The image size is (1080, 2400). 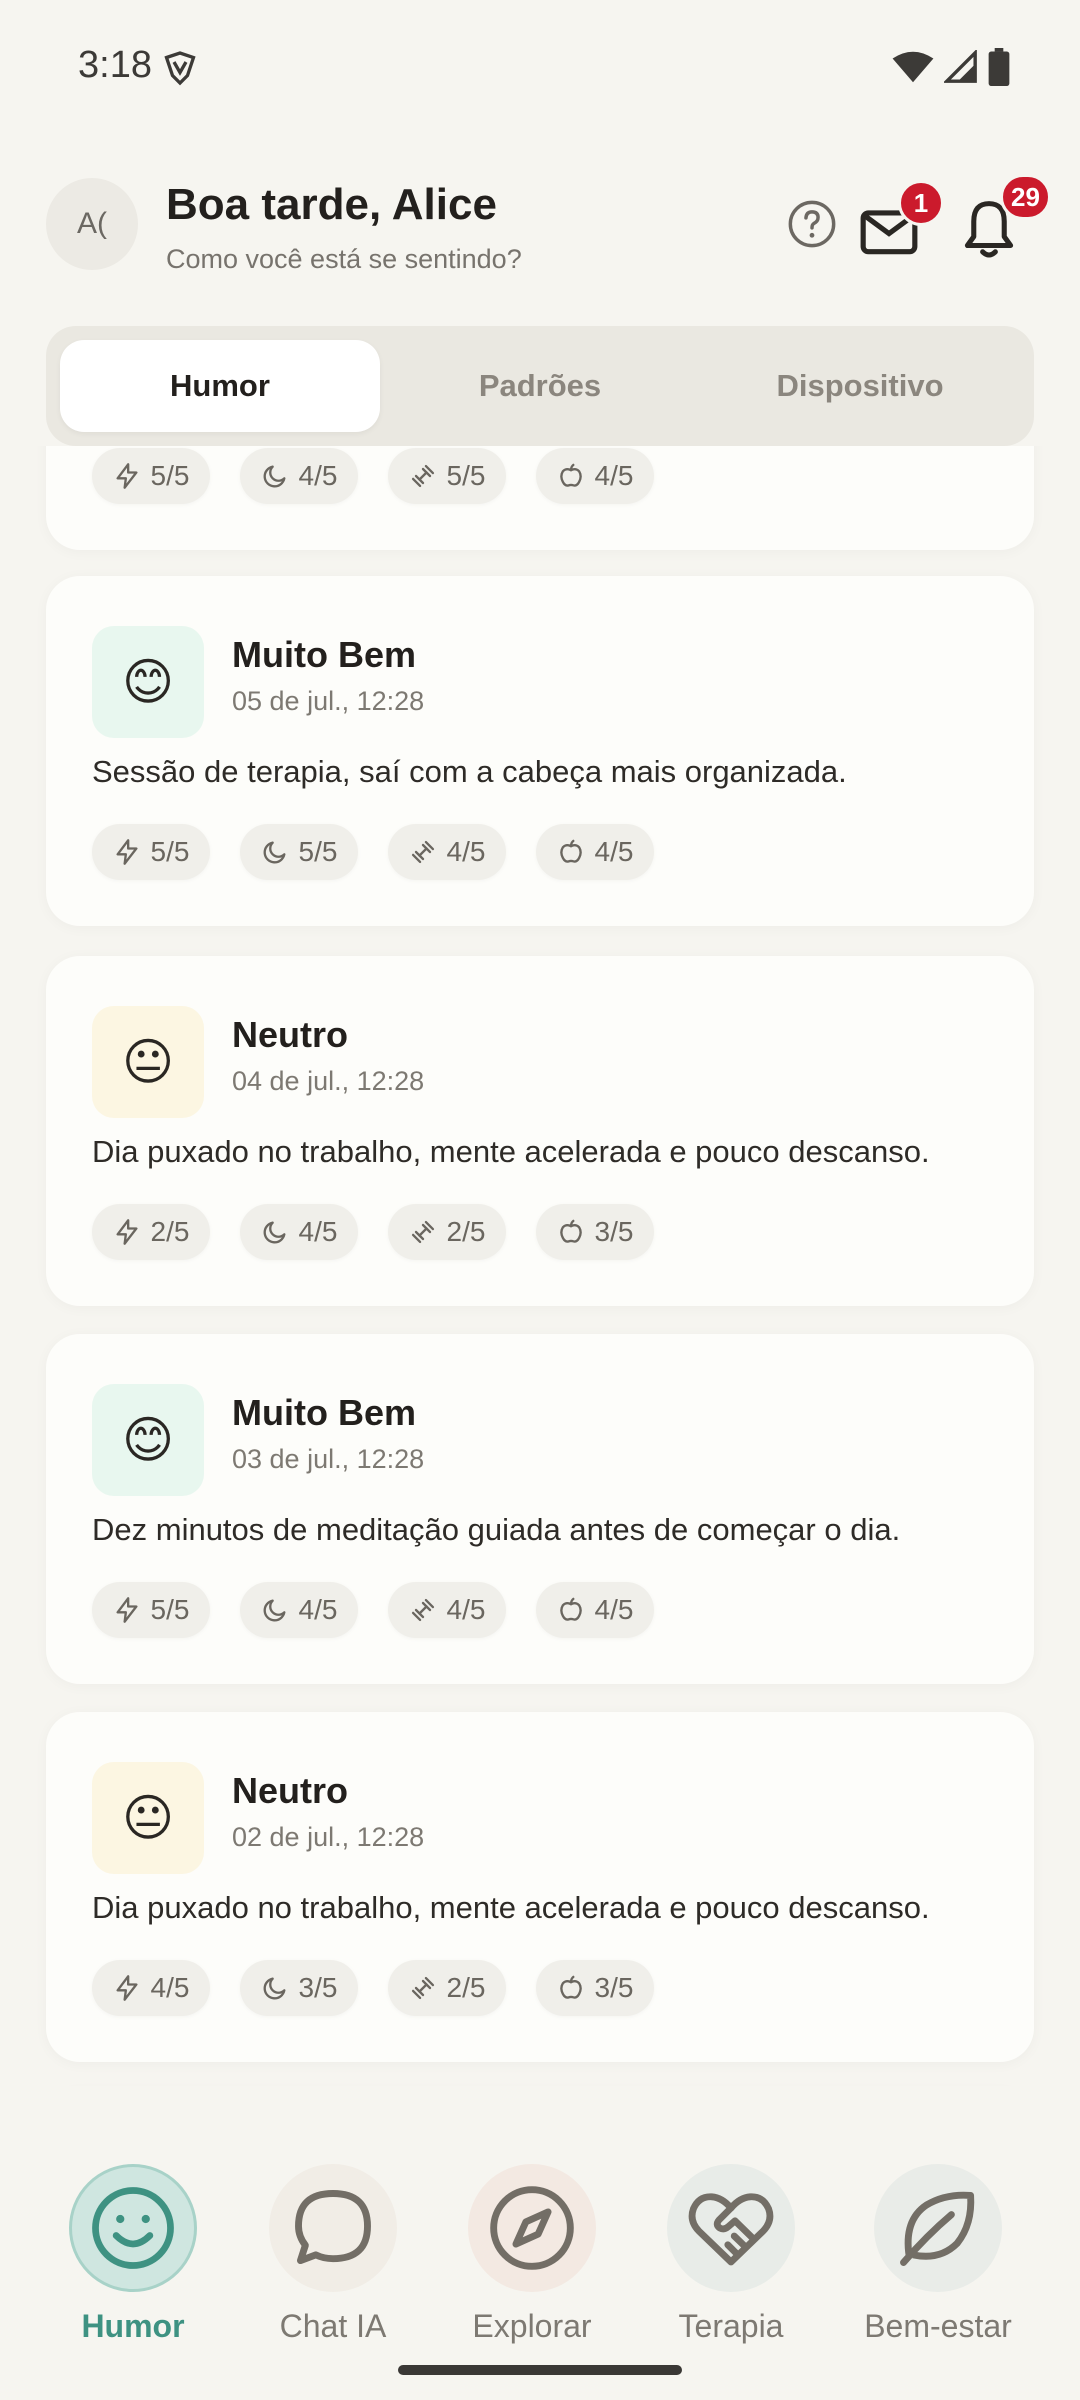 I want to click on exercise-rating: 2/5, so click(x=447, y=1232).